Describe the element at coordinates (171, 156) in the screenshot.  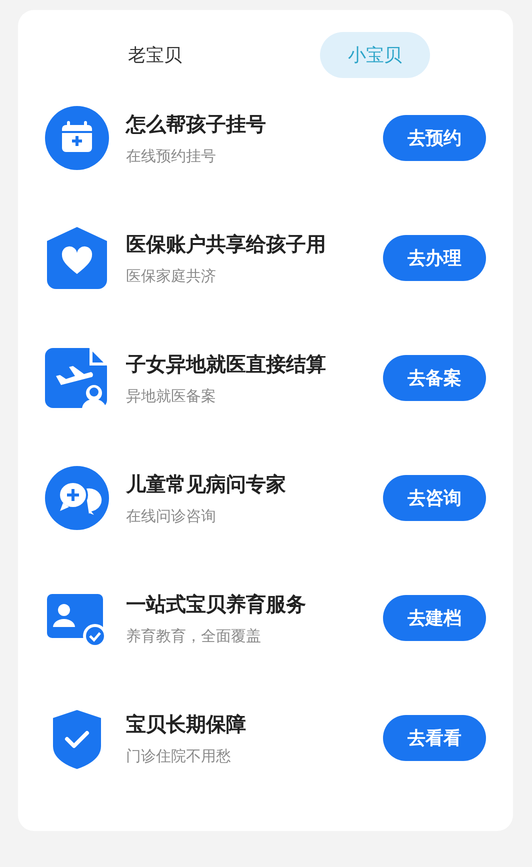
I see `service-subtitle: 在线预约挂号` at that location.